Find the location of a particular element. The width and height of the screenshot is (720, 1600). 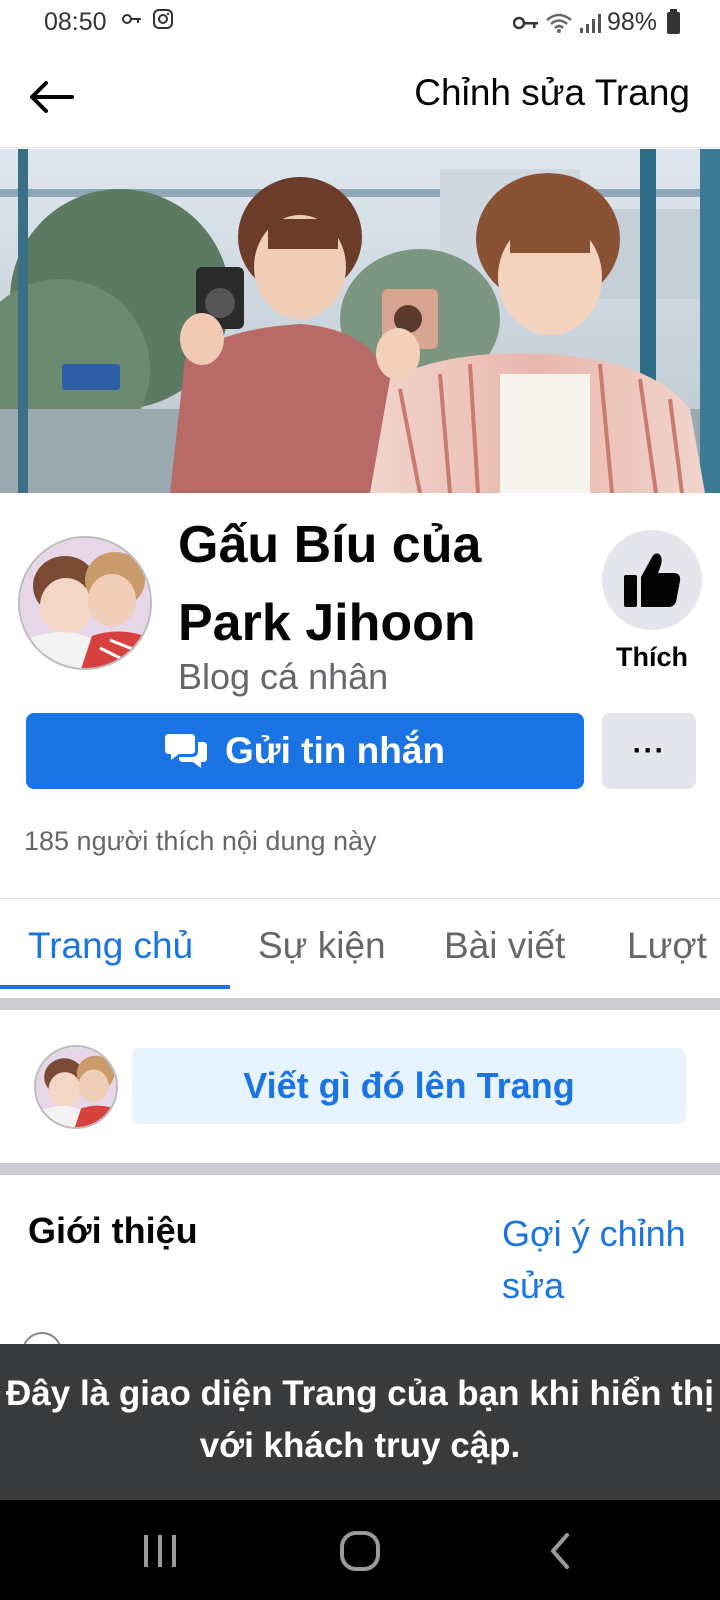

page-category: Blog cá nhân is located at coordinates (283, 676).